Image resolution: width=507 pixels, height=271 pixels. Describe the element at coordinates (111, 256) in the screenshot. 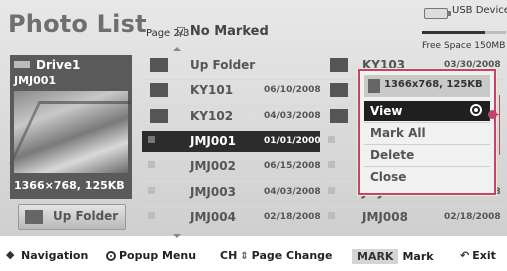

I see `ok-button-icon` at that location.